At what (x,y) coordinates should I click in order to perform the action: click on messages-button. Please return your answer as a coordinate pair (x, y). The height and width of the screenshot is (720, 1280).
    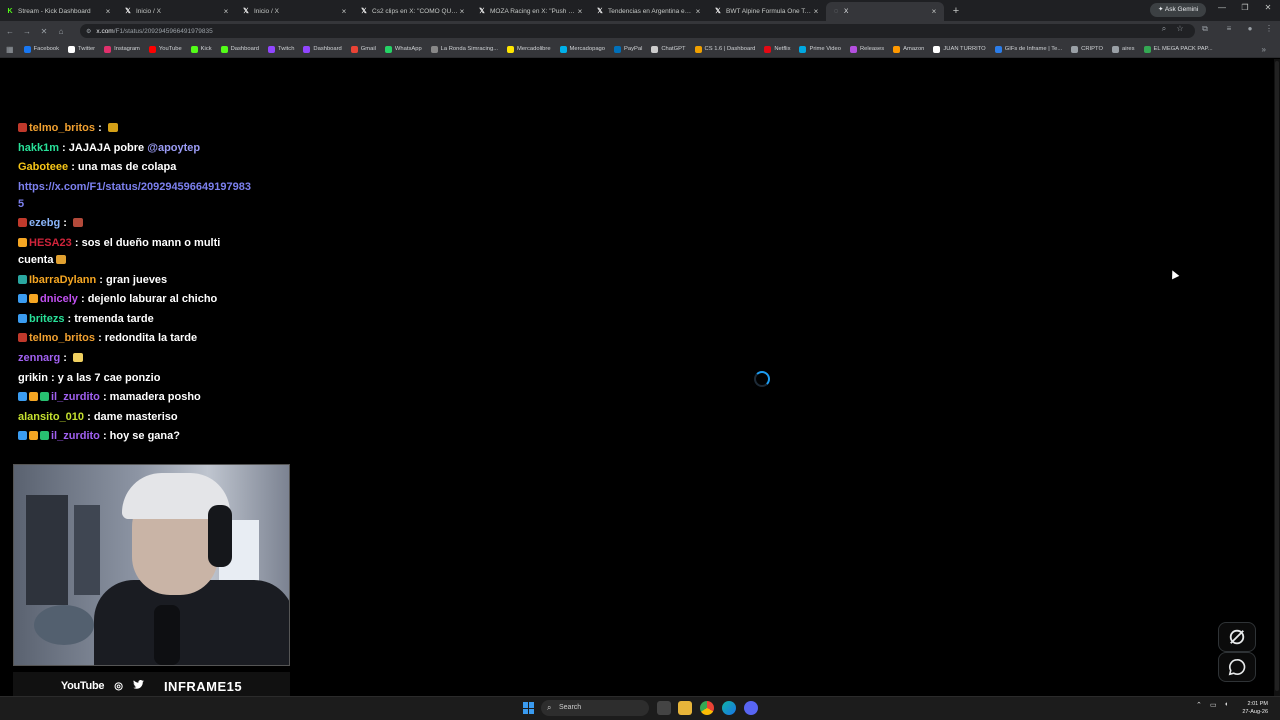
    Looking at the image, I should click on (1237, 667).